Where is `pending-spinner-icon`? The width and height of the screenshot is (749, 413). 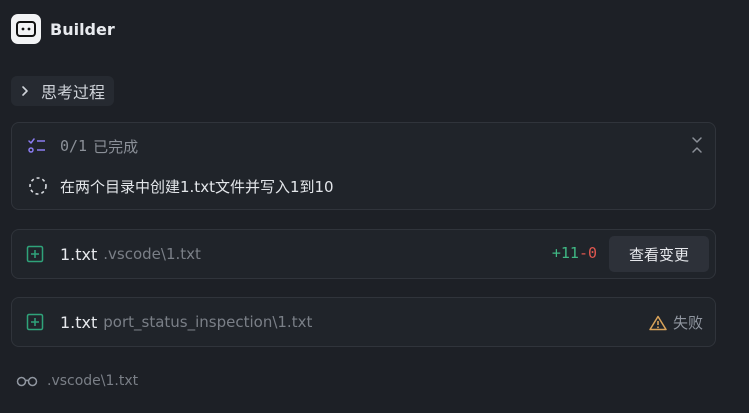 pending-spinner-icon is located at coordinates (38, 186).